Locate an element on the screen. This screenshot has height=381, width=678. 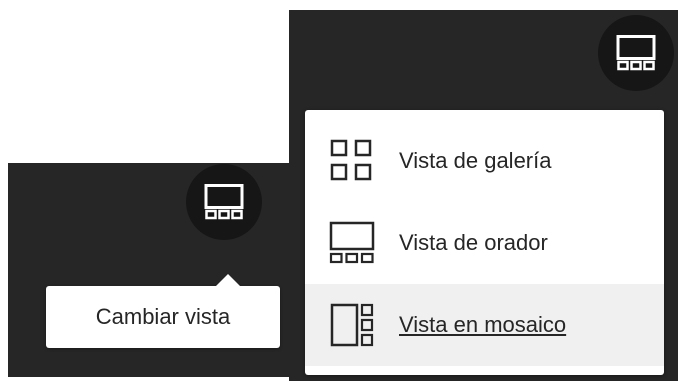
gallery-view-icon is located at coordinates (352, 161).